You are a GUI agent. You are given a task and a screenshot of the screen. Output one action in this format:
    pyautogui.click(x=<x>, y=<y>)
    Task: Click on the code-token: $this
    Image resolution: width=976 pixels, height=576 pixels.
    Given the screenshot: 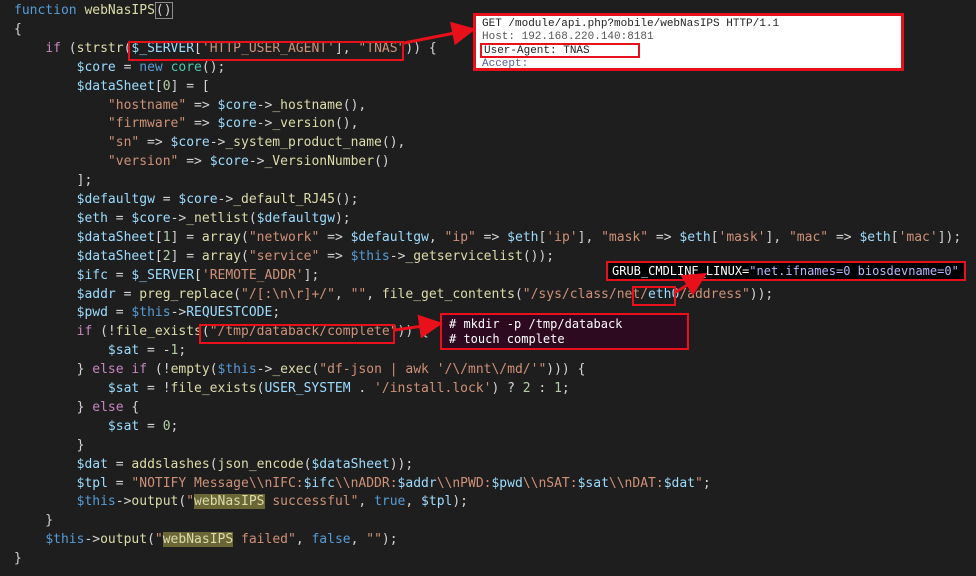 What is the action you would take?
    pyautogui.click(x=65, y=540)
    